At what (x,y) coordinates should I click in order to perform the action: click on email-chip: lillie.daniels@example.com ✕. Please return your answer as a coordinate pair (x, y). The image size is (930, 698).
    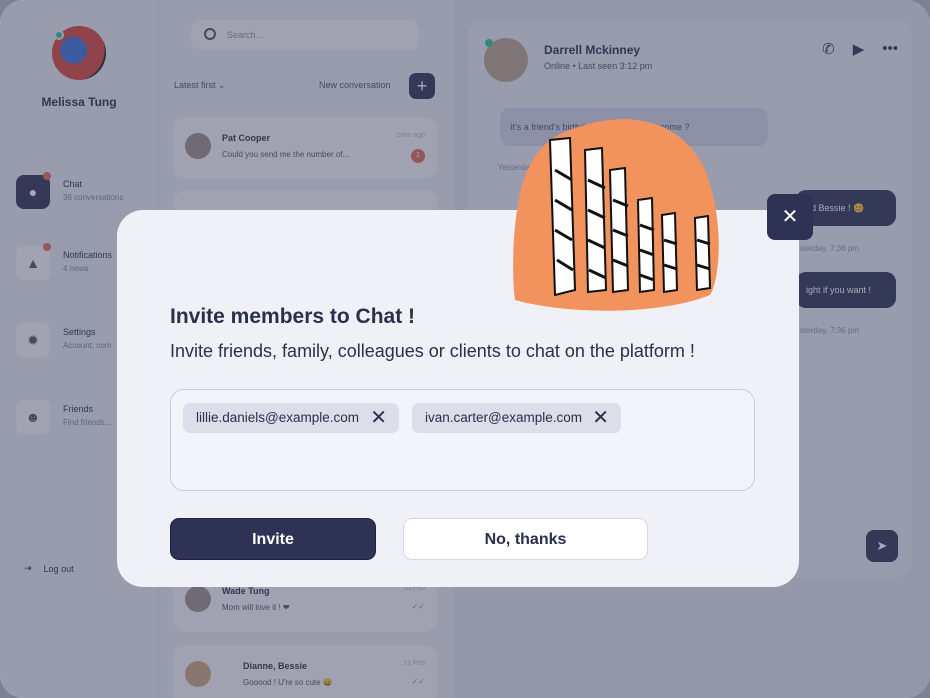
    Looking at the image, I should click on (291, 418).